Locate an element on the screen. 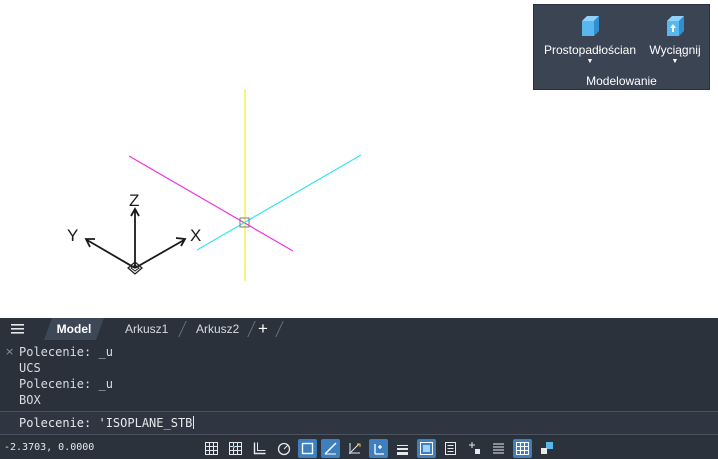 Image resolution: width=718 pixels, height=459 pixels. box-dropdown-caret-icon: ▼ is located at coordinates (590, 61).